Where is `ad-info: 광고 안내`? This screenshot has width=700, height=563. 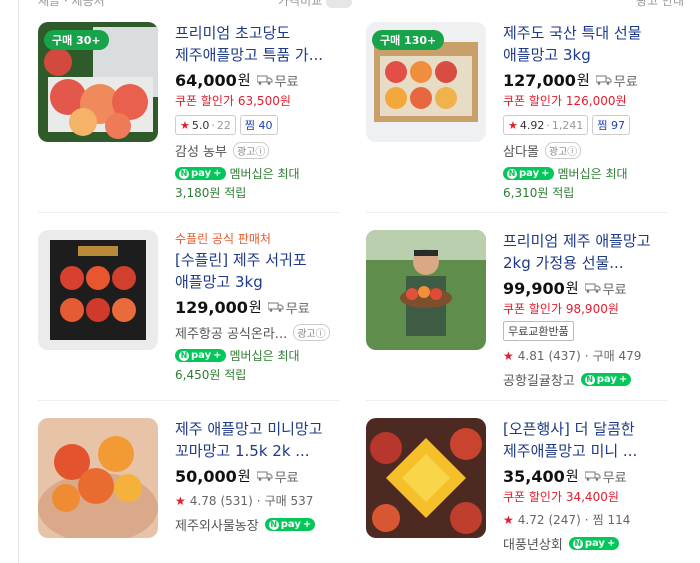
ad-info: 광고 안내 is located at coordinates (660, 4).